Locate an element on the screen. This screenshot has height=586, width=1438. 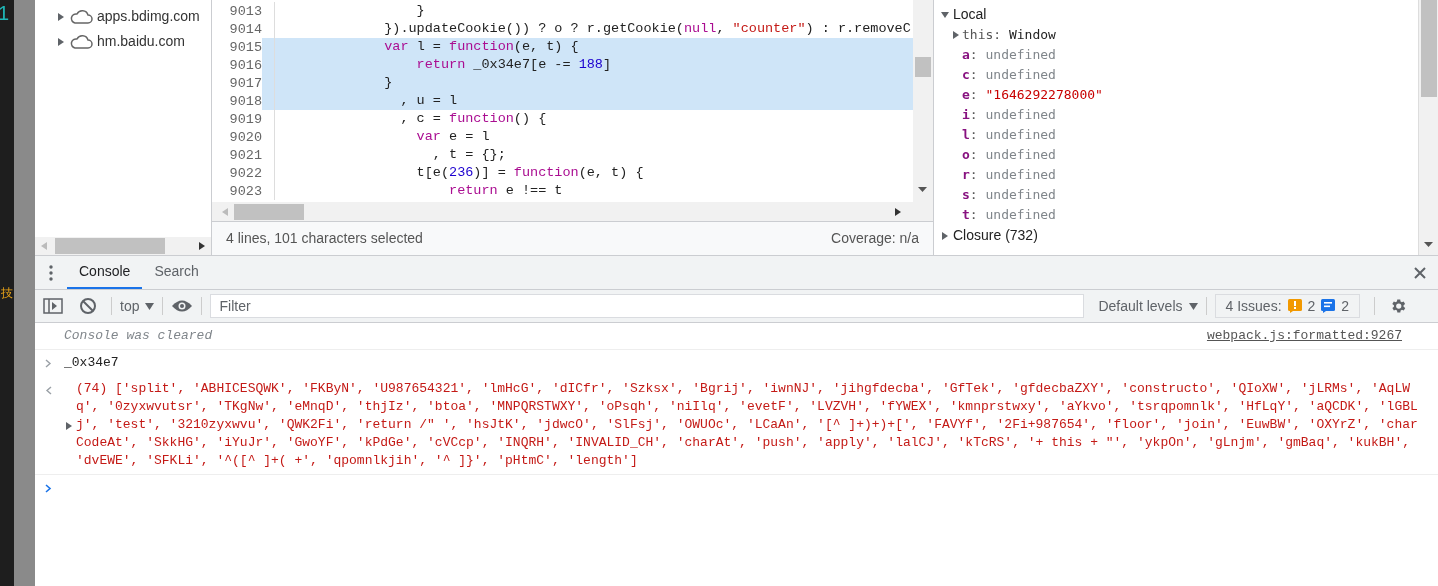
warning-icon is located at coordinates (1294, 306).